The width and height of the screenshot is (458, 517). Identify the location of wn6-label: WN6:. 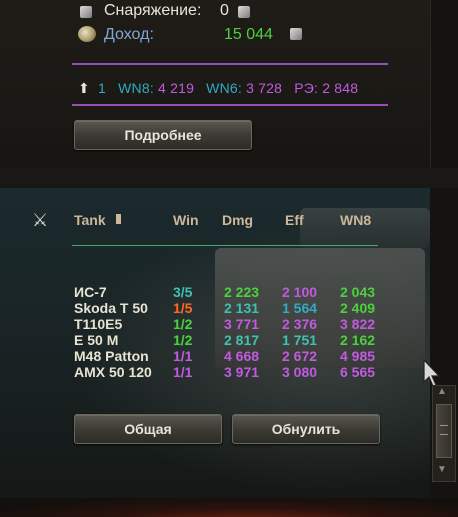
(224, 88).